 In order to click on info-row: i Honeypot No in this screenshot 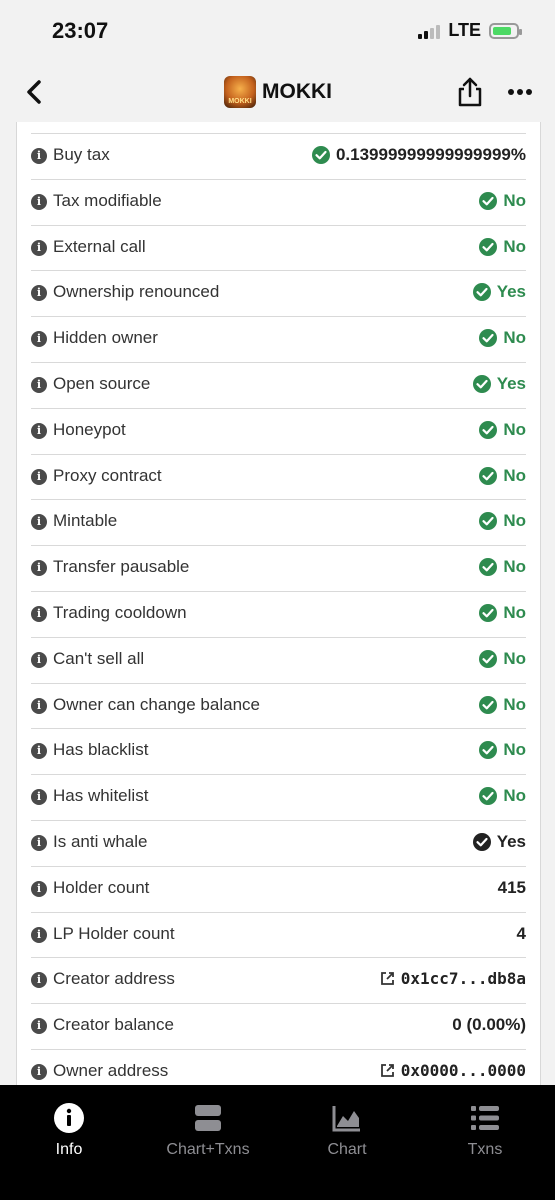, I will do `click(278, 430)`.